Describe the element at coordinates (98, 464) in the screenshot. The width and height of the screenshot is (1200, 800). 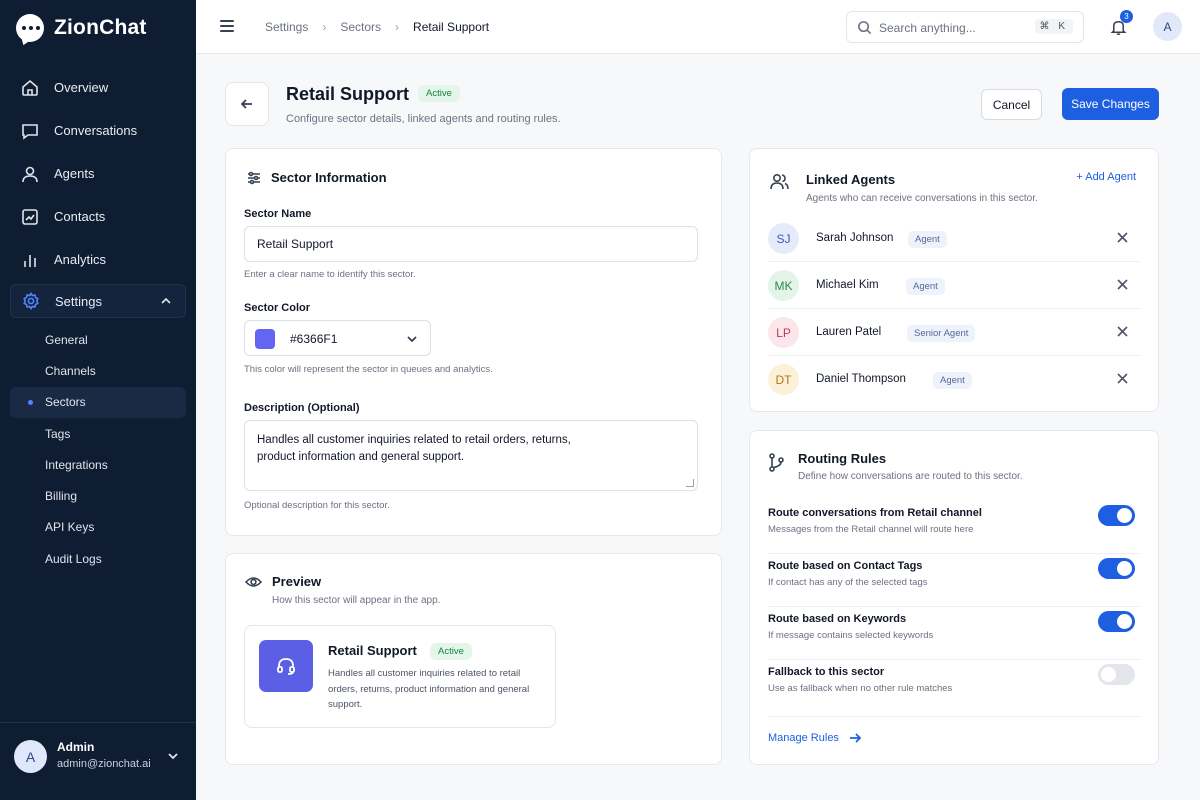
I see `sub-item-integrations: Integrations` at that location.